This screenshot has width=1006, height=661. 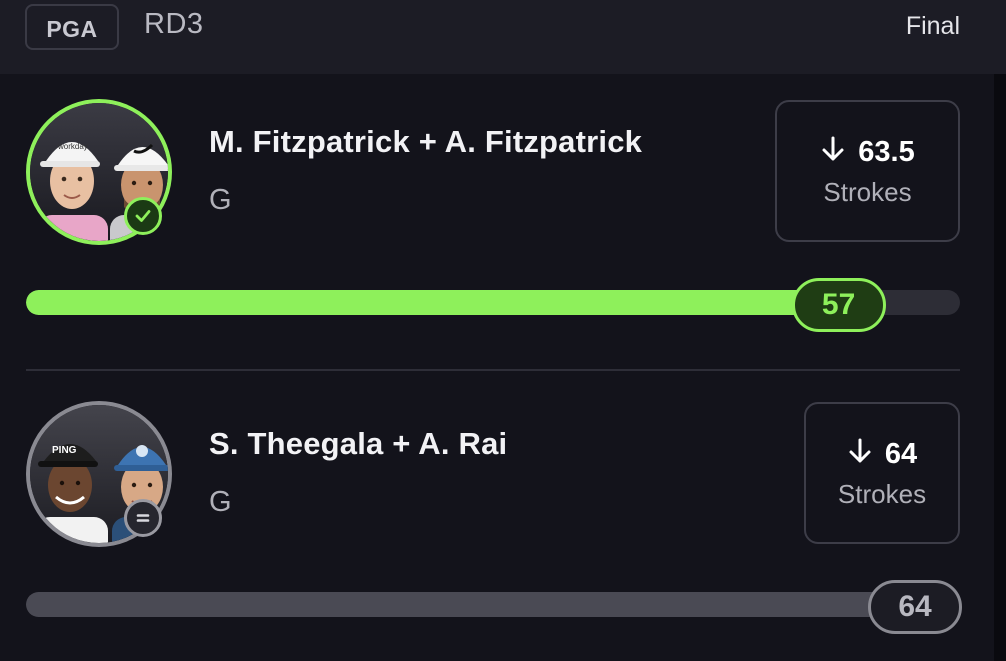 What do you see at coordinates (426, 141) in the screenshot?
I see `player-names: M. Fitzpatrick + A. Fitzpatrick` at bounding box center [426, 141].